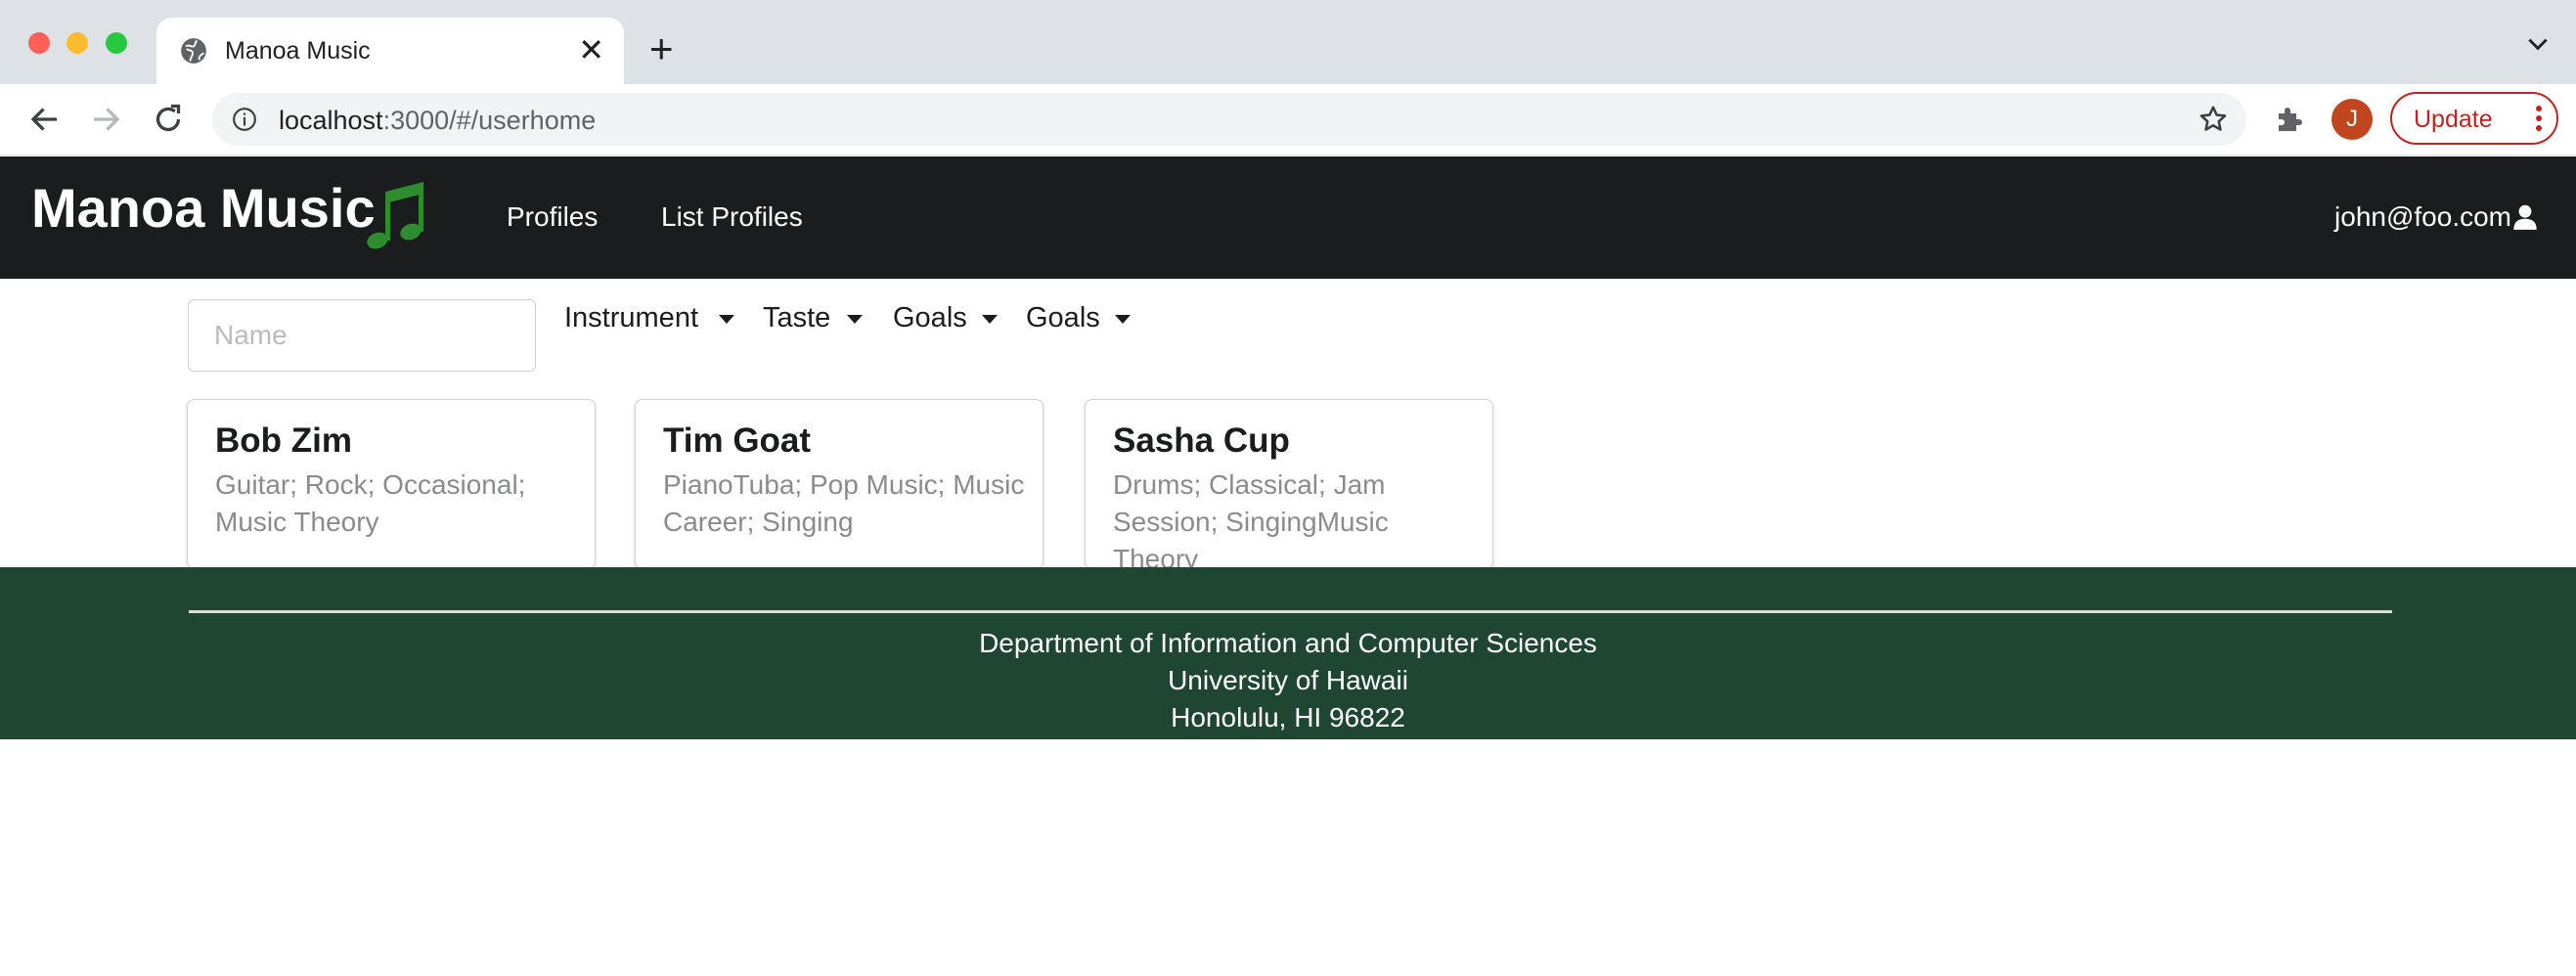 This screenshot has height=976, width=2576. Describe the element at coordinates (390, 51) in the screenshot. I see `browser-tab: Manoa Music ✕` at that location.